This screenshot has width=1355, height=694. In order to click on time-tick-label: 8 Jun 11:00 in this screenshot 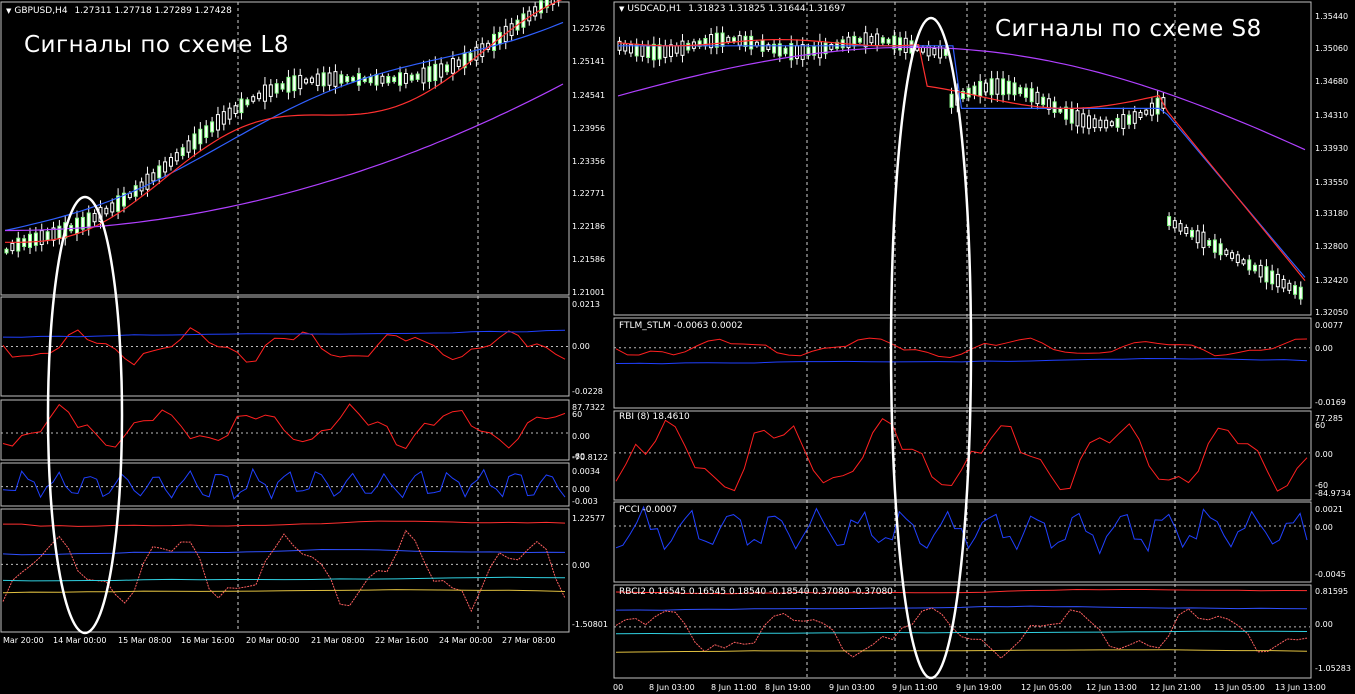, I will do `click(734, 687)`.